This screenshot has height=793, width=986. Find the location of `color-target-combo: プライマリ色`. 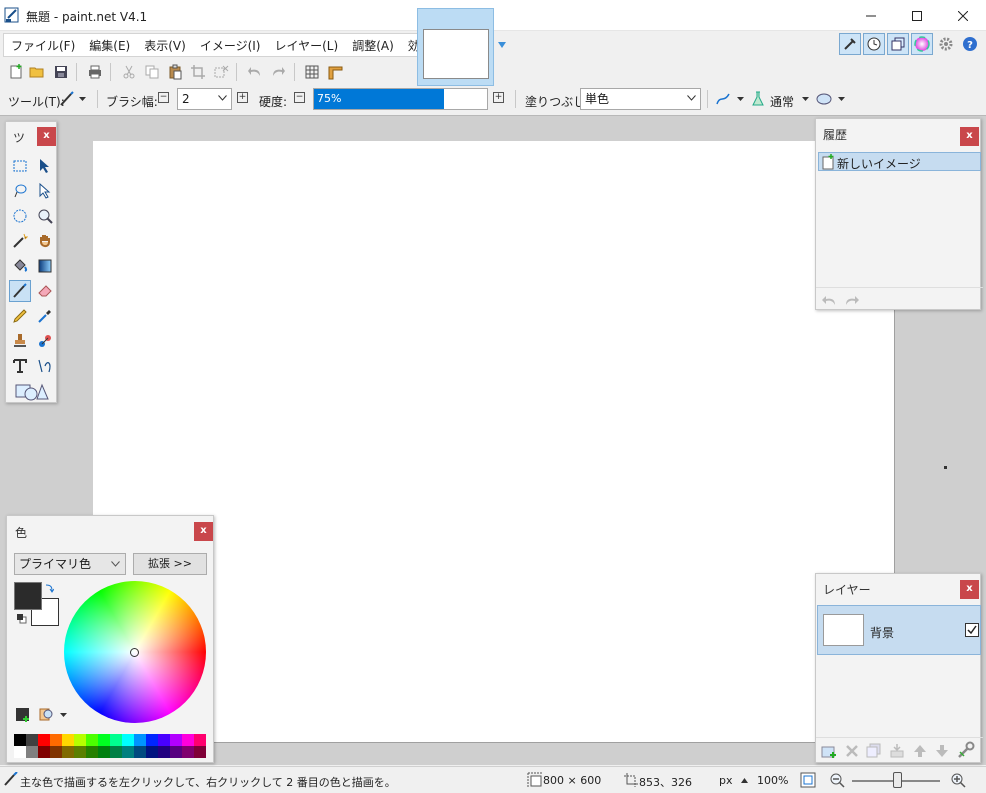

color-target-combo: プライマリ色 is located at coordinates (70, 564).